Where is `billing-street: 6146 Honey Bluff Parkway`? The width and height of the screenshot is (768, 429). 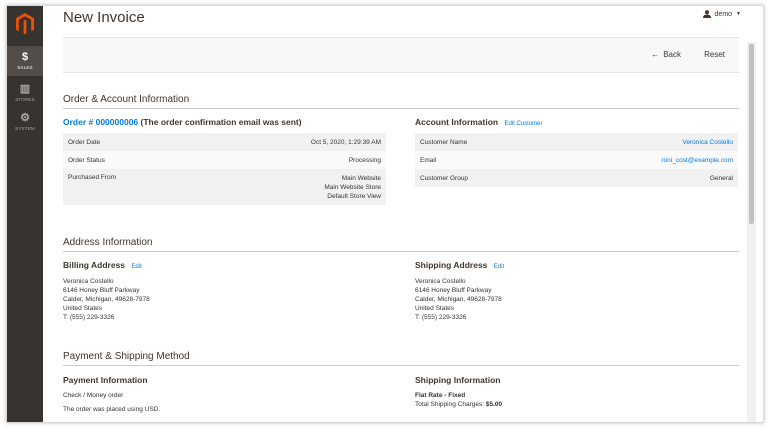 billing-street: 6146 Honey Bluff Parkway is located at coordinates (101, 290).